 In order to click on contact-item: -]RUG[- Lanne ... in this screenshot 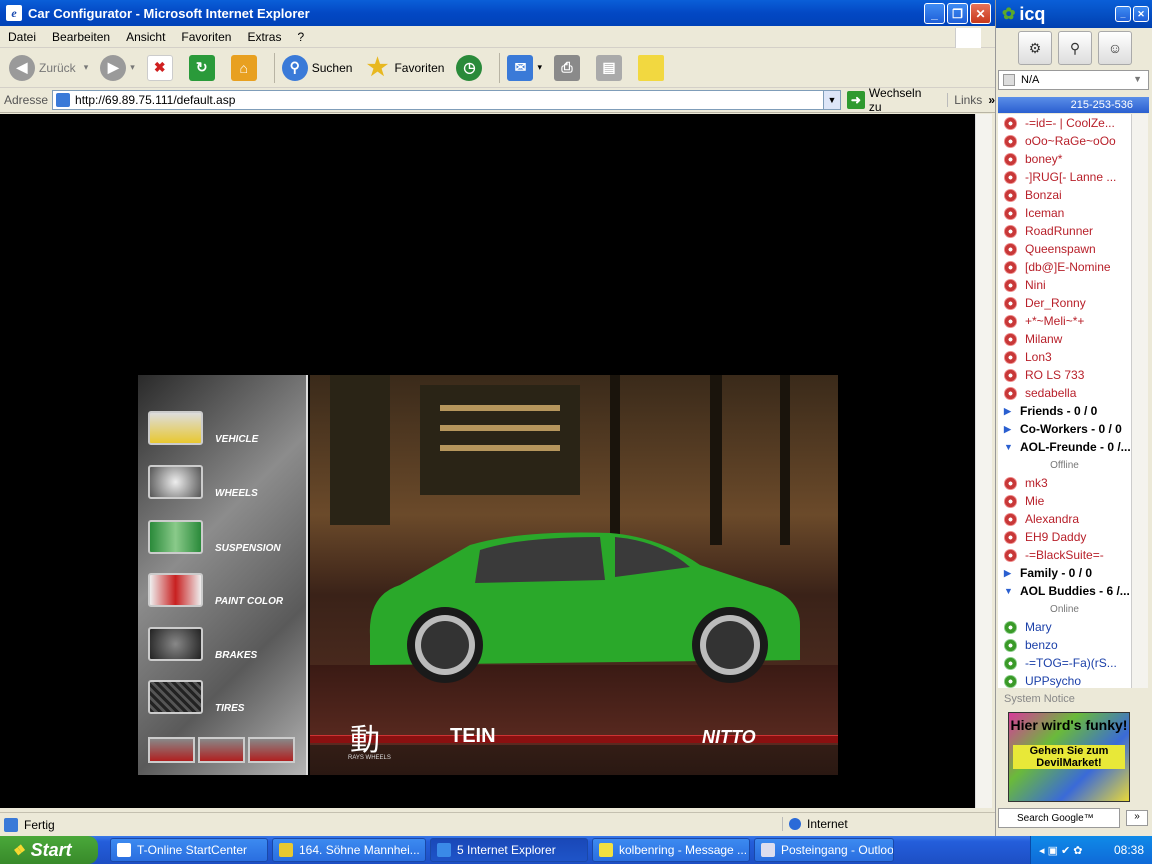, I will do `click(1064, 177)`.